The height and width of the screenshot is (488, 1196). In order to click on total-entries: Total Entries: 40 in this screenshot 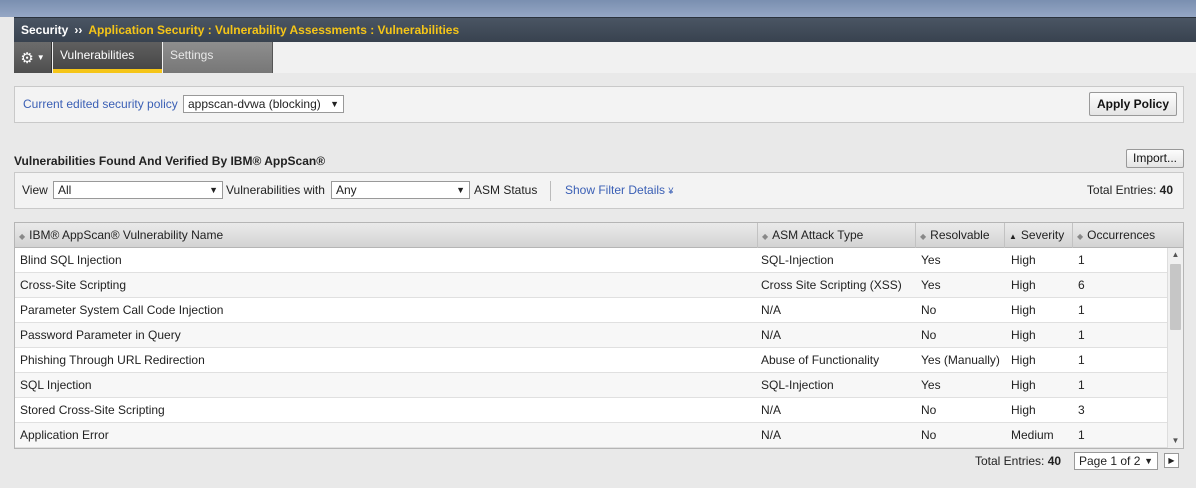, I will do `click(1130, 190)`.